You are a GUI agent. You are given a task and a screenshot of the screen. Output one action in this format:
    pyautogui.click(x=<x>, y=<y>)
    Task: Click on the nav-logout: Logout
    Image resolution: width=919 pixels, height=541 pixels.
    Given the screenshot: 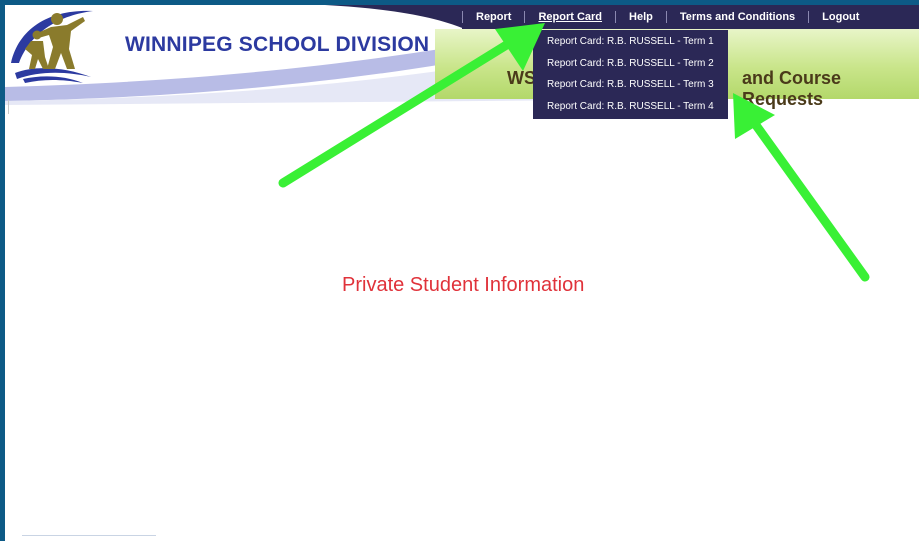 What is the action you would take?
    pyautogui.click(x=840, y=17)
    